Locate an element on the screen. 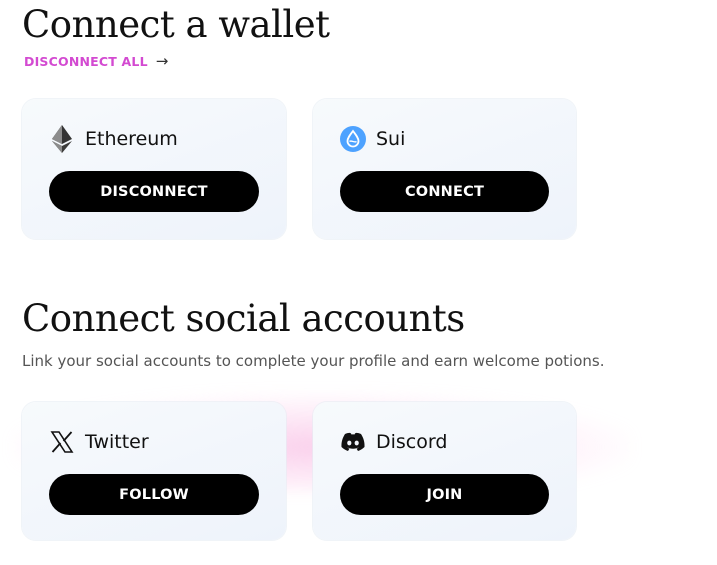  disconnect-ethereum-button: DISCONNECT is located at coordinates (154, 191).